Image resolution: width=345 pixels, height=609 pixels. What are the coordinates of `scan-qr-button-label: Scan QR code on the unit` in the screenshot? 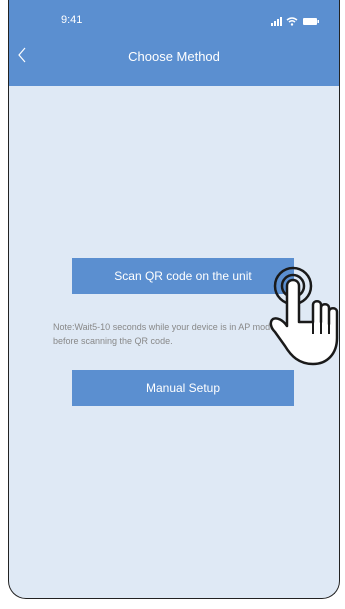 It's located at (183, 276).